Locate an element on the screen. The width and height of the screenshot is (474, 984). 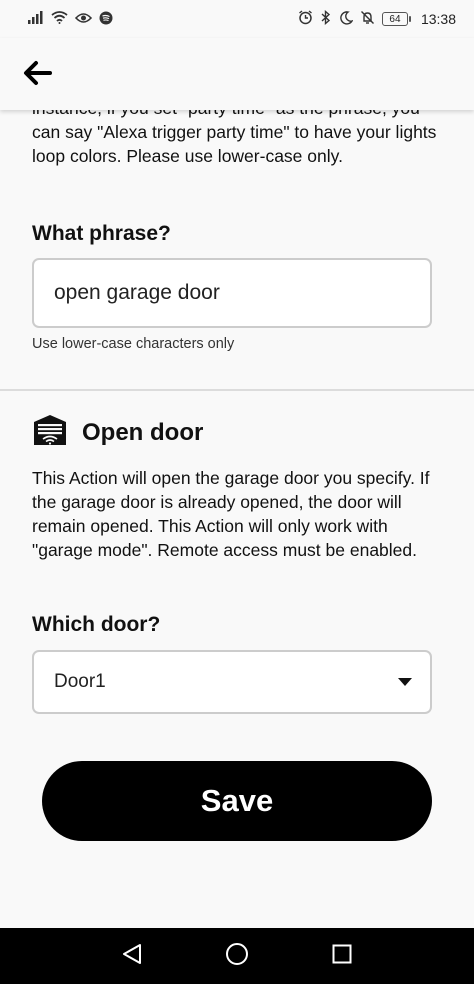
phrase-input is located at coordinates (232, 293).